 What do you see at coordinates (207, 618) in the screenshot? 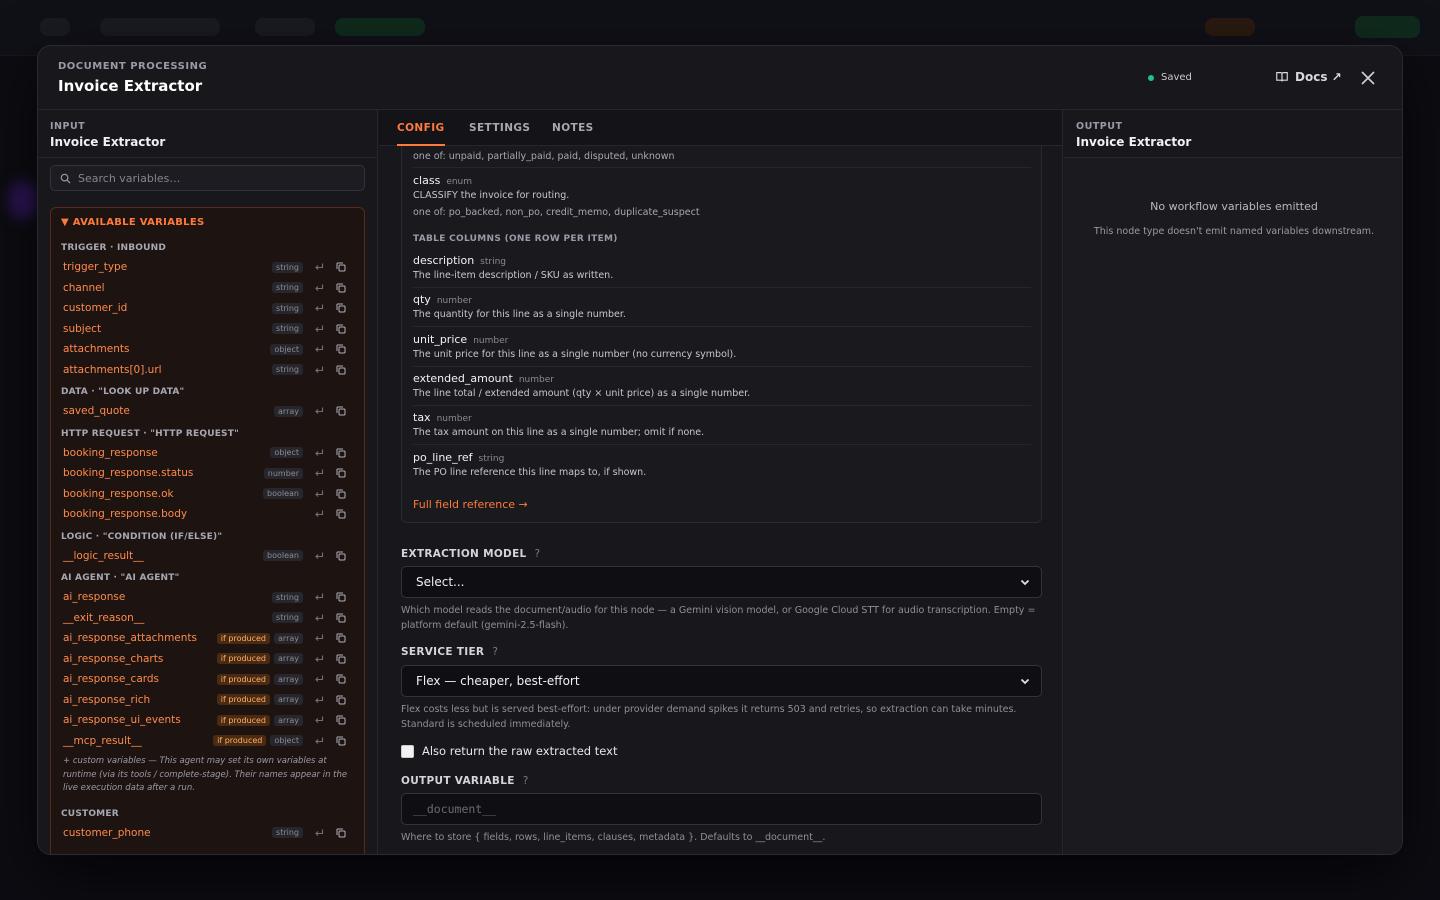
I see `variable-row: __exit_reason__ string` at bounding box center [207, 618].